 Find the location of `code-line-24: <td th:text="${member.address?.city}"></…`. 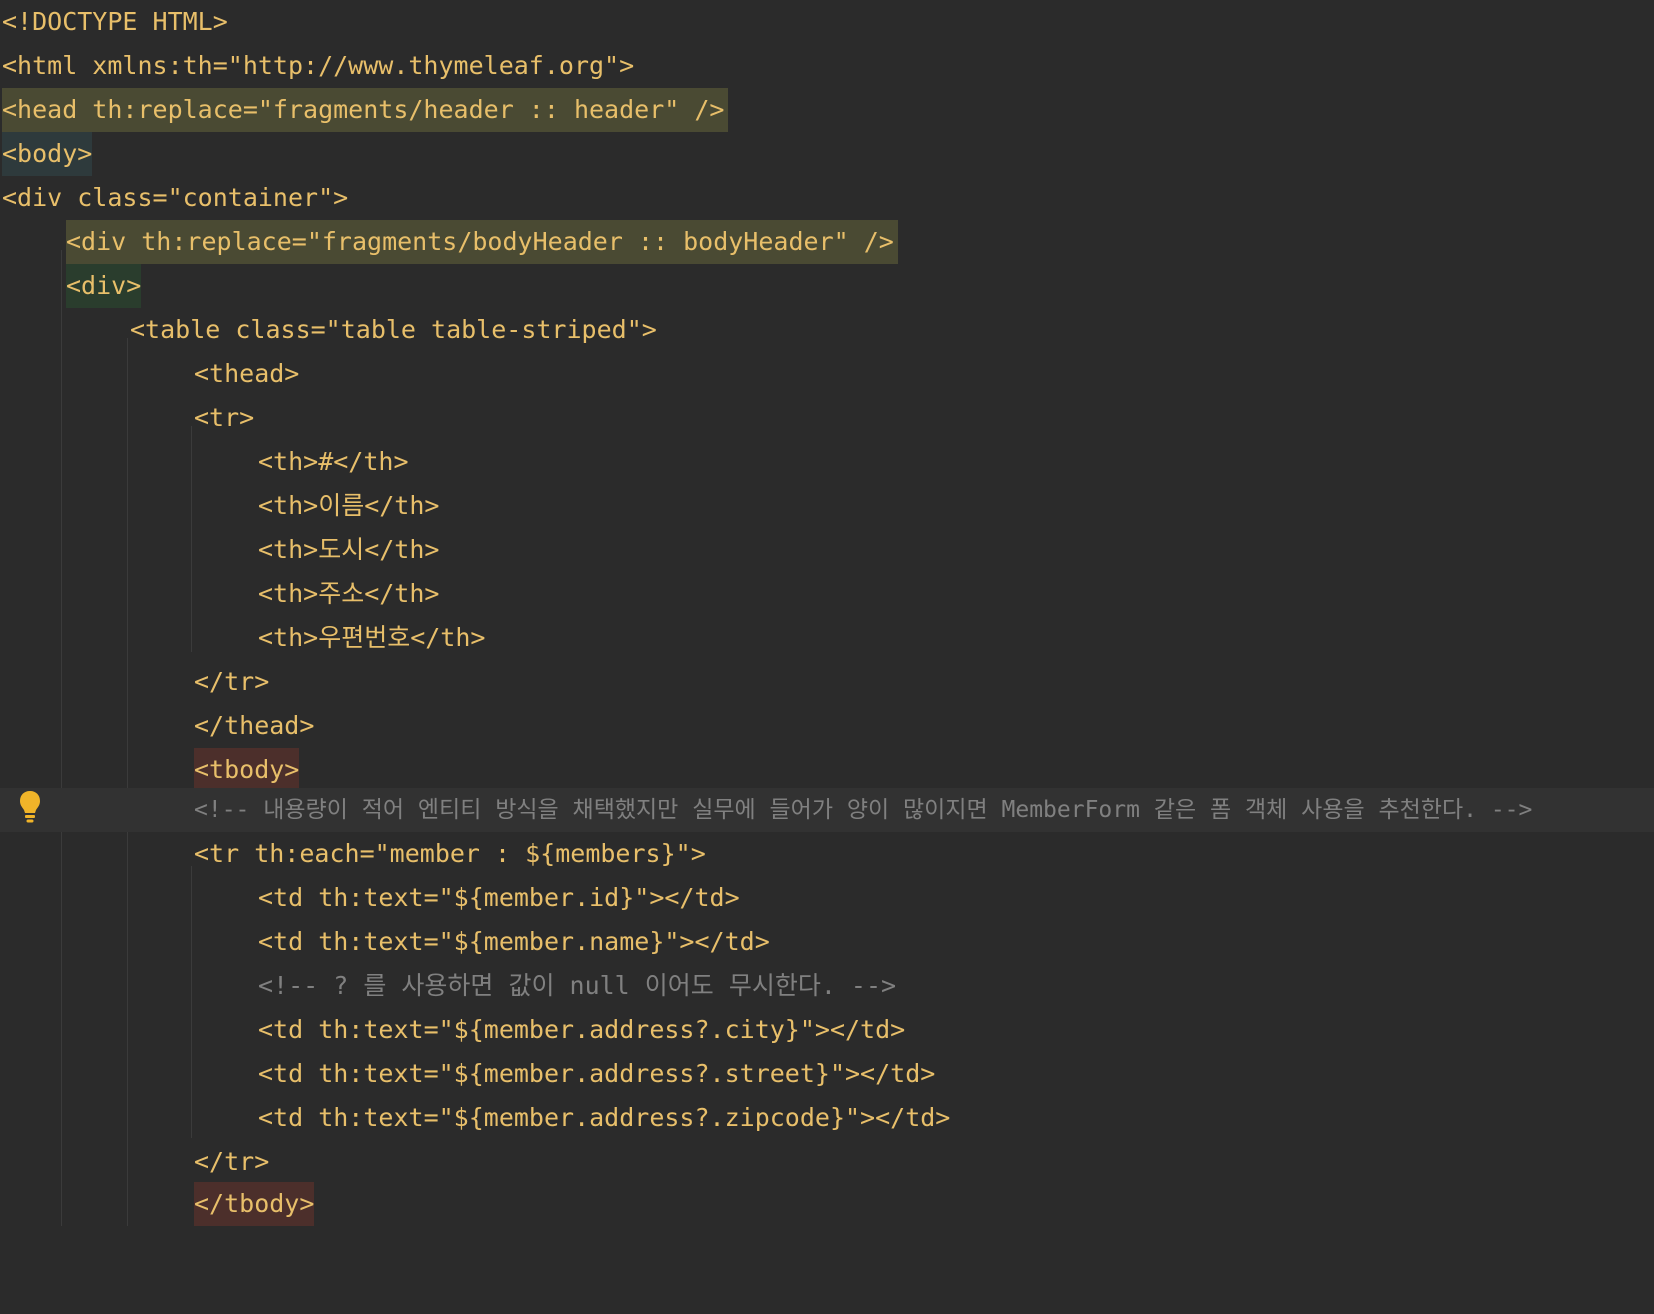

code-line-24: <td th:text="${member.address?.city}"></… is located at coordinates (827, 1030).